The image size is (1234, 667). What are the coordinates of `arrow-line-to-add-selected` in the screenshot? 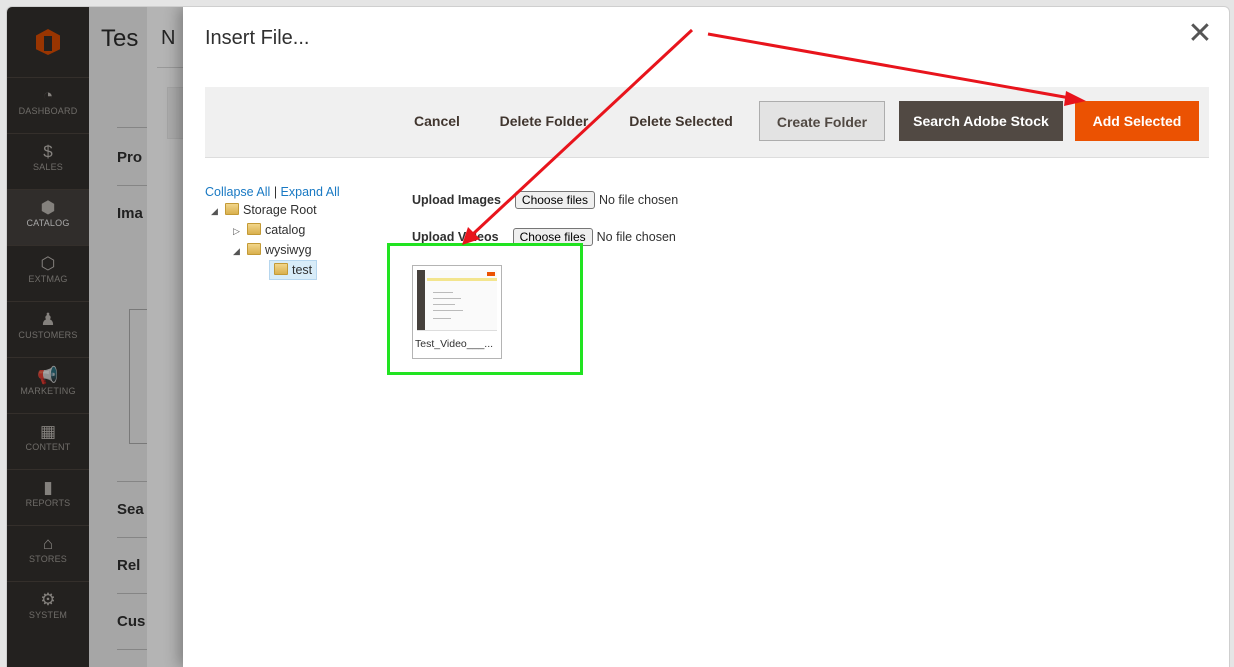 It's located at (889, 66).